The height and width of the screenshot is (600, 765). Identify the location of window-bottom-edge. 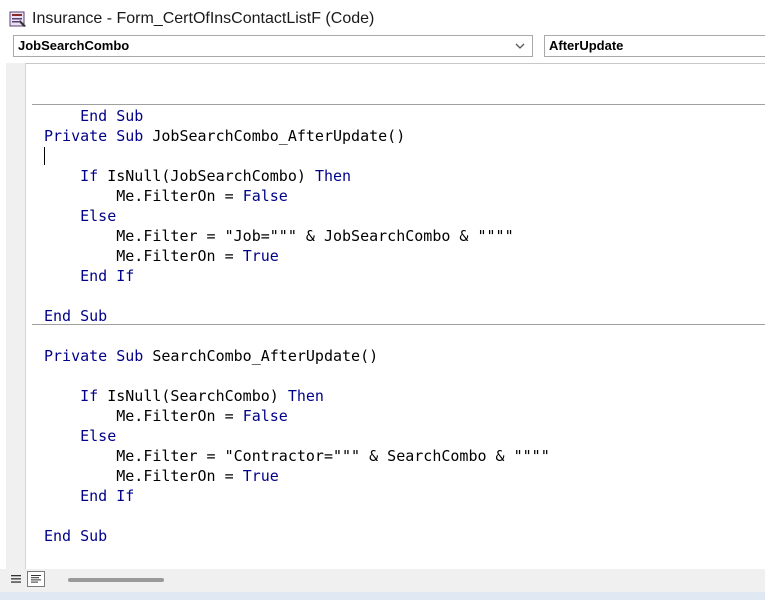
(382, 596).